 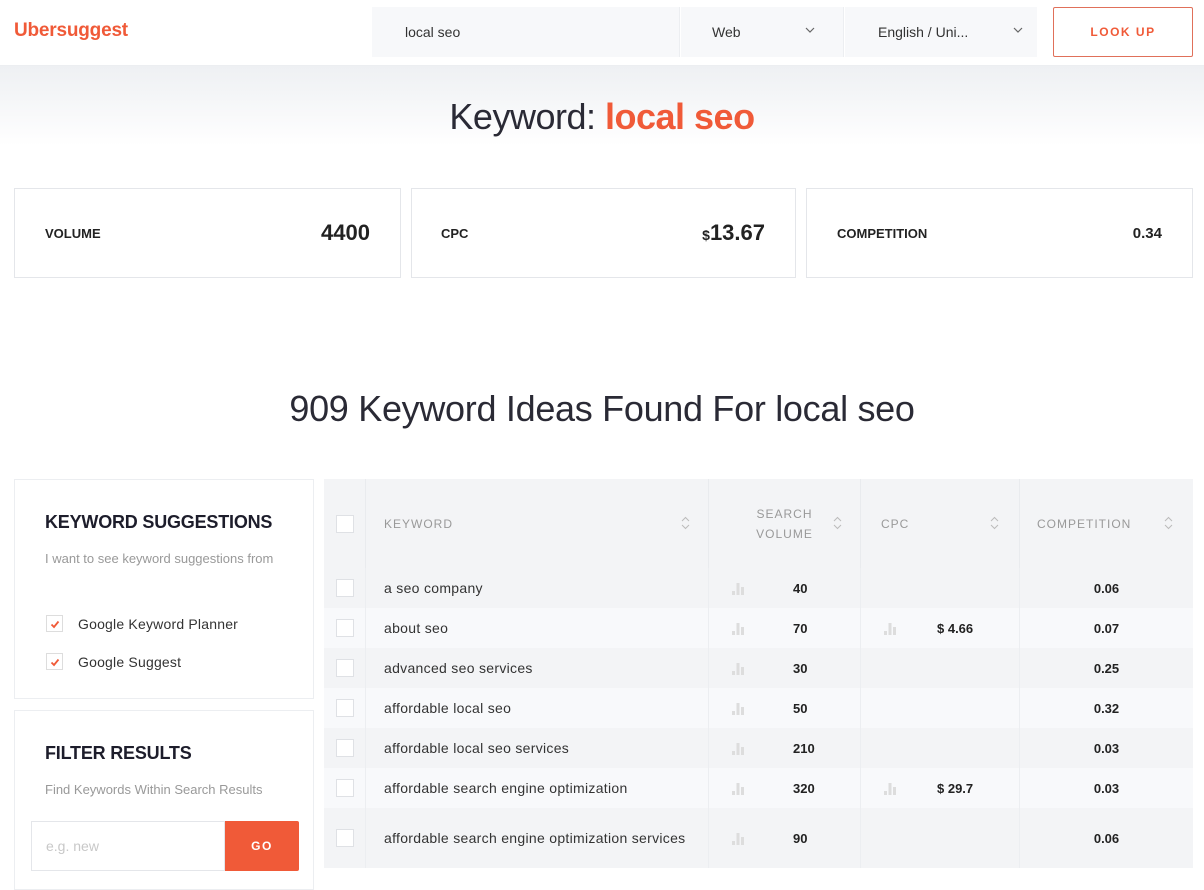 What do you see at coordinates (800, 588) in the screenshot?
I see `volume-value: 40` at bounding box center [800, 588].